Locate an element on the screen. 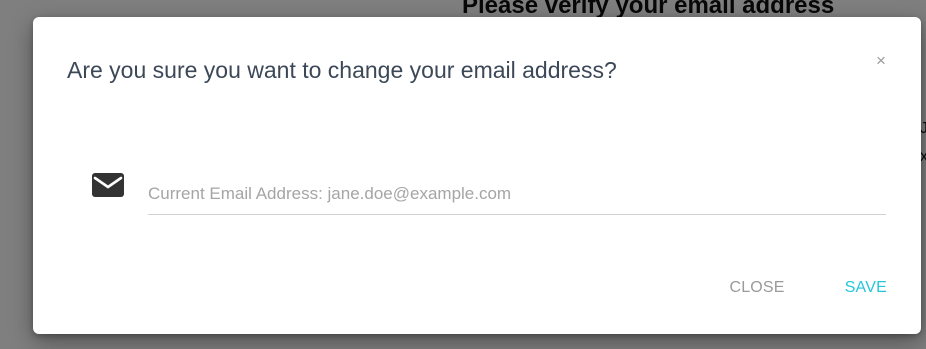 Image resolution: width=926 pixels, height=349 pixels. current-email-input is located at coordinates (517, 197).